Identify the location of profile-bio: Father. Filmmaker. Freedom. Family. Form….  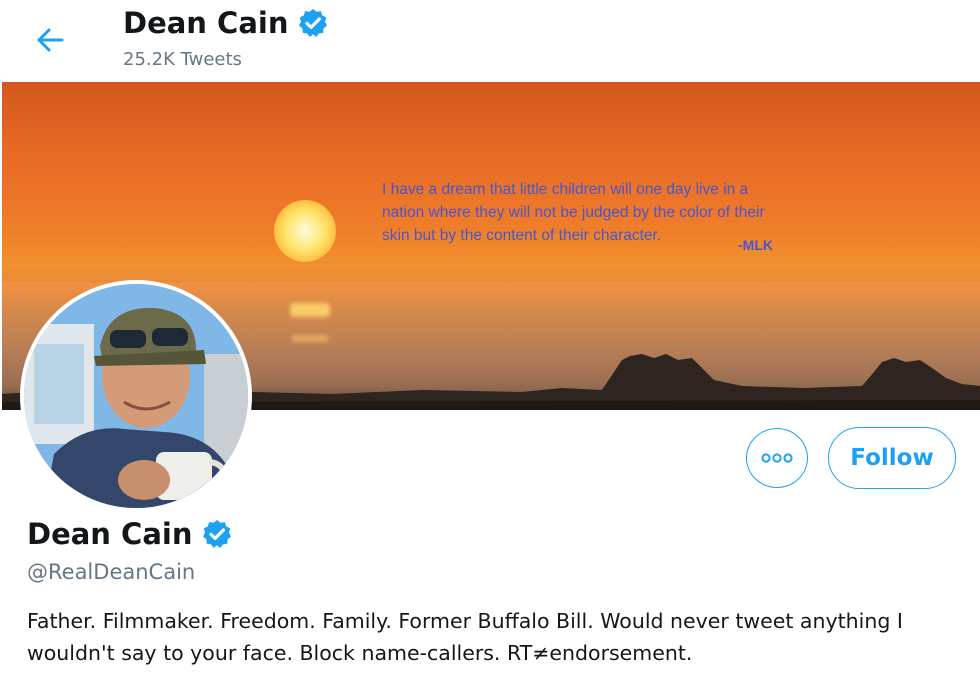
(465, 637).